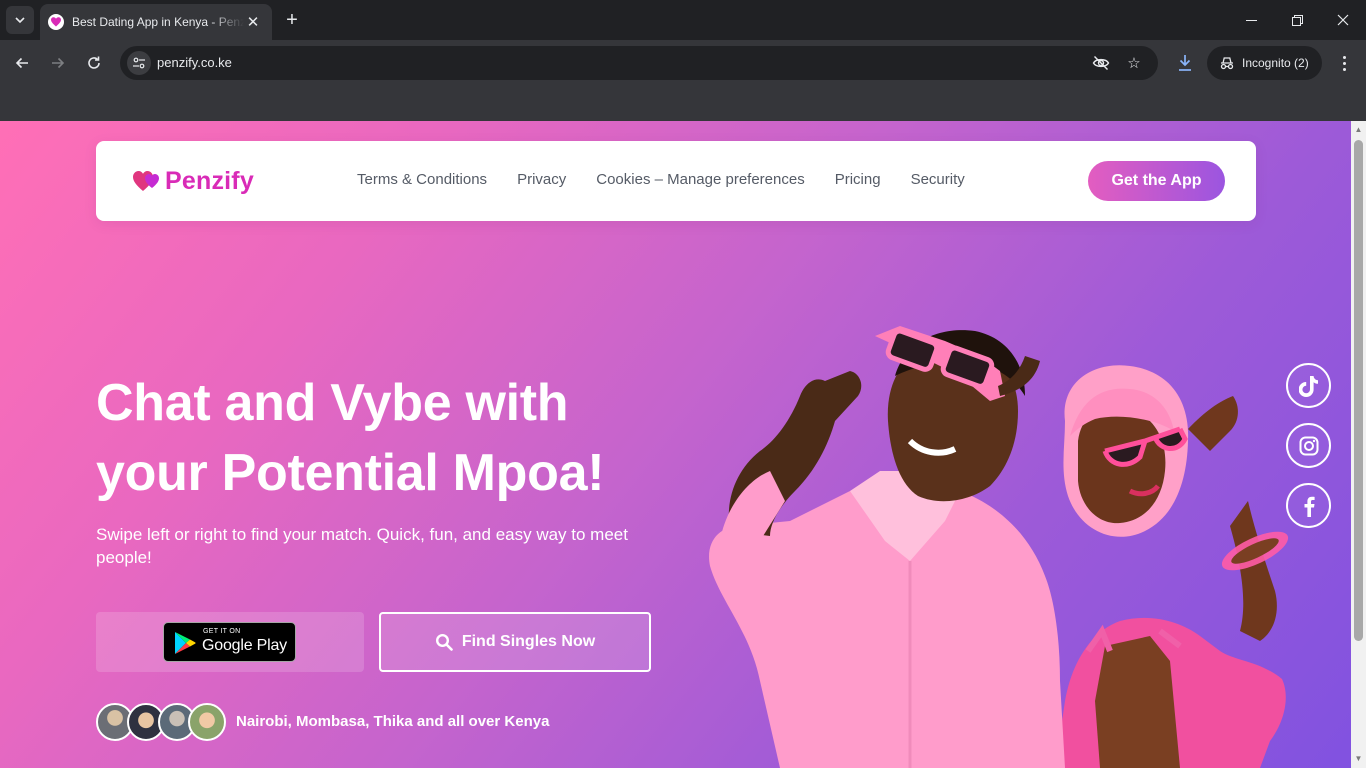  What do you see at coordinates (292, 20) in the screenshot?
I see `new-tab-plus-icon: +` at bounding box center [292, 20].